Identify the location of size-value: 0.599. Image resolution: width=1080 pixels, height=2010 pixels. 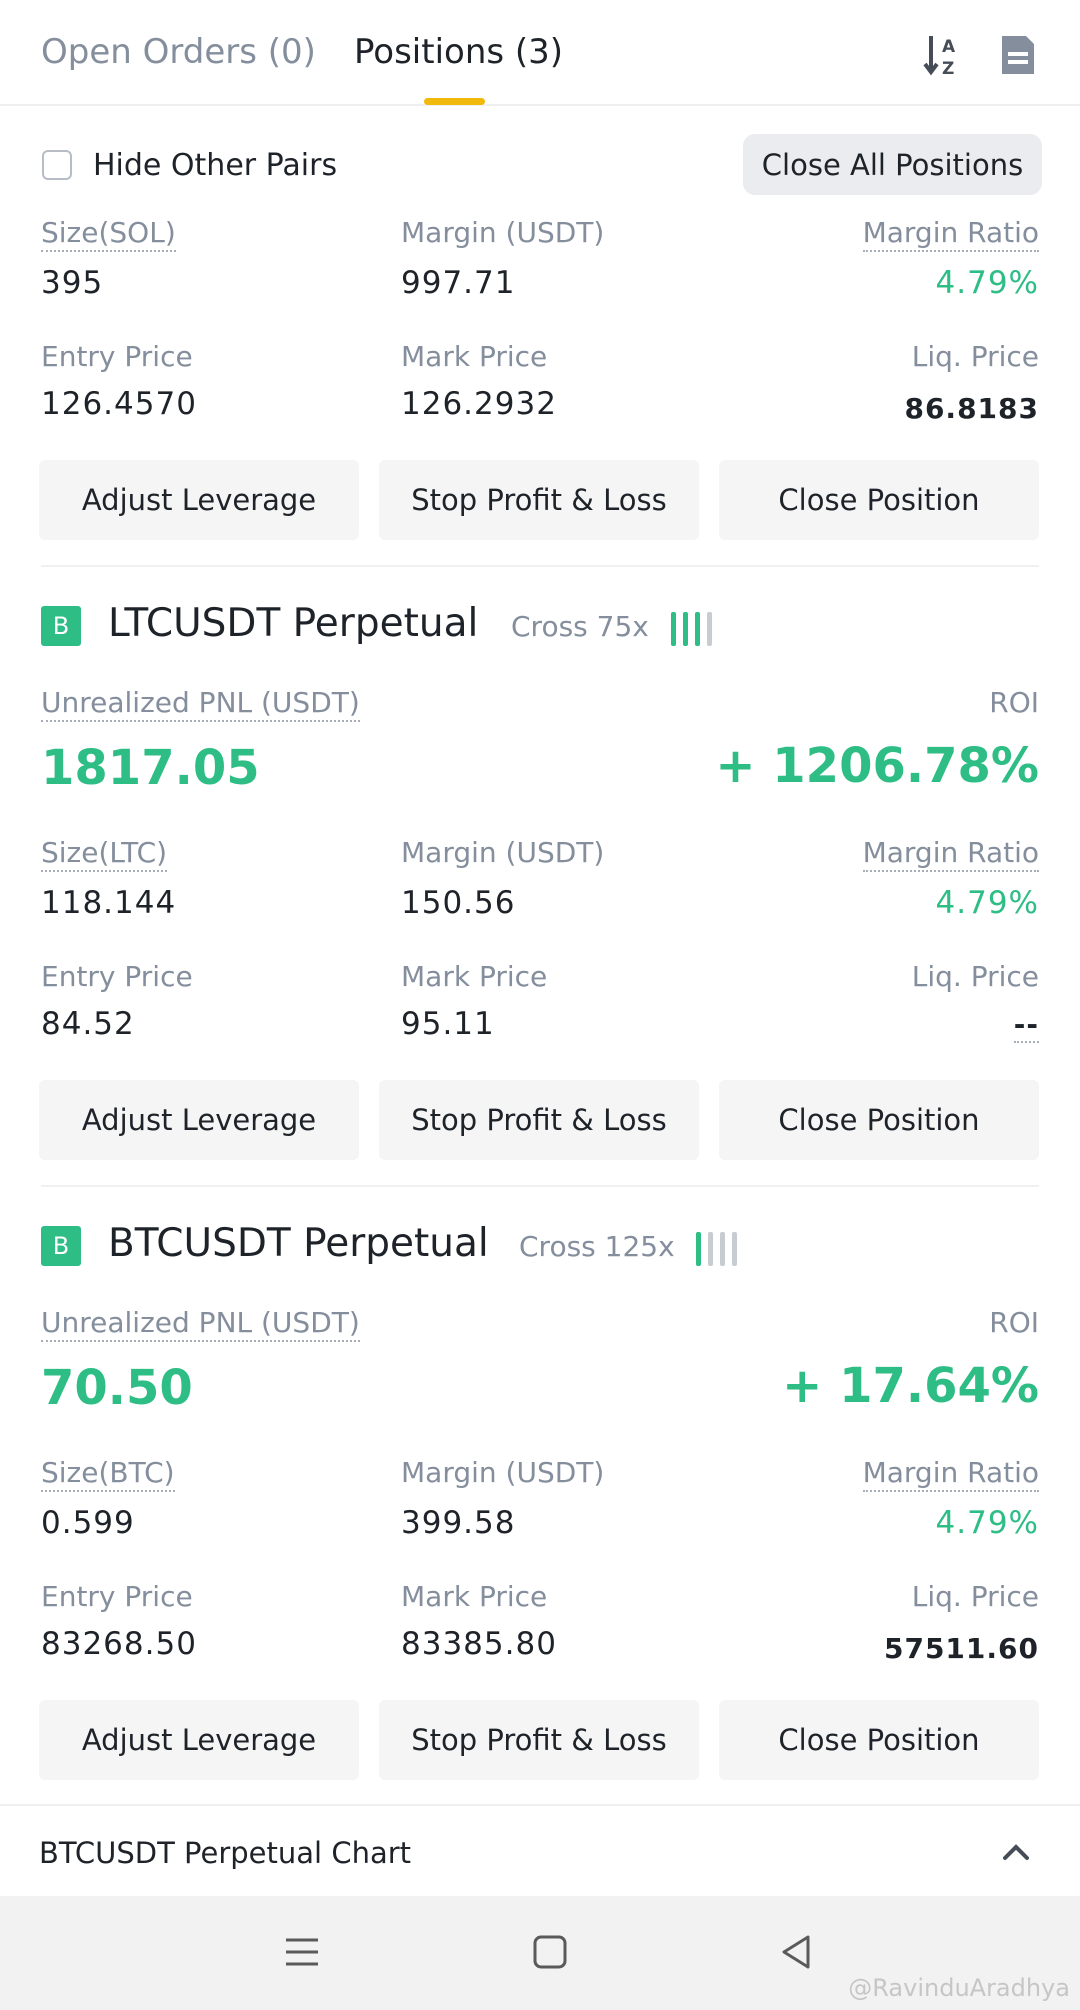
(88, 1523).